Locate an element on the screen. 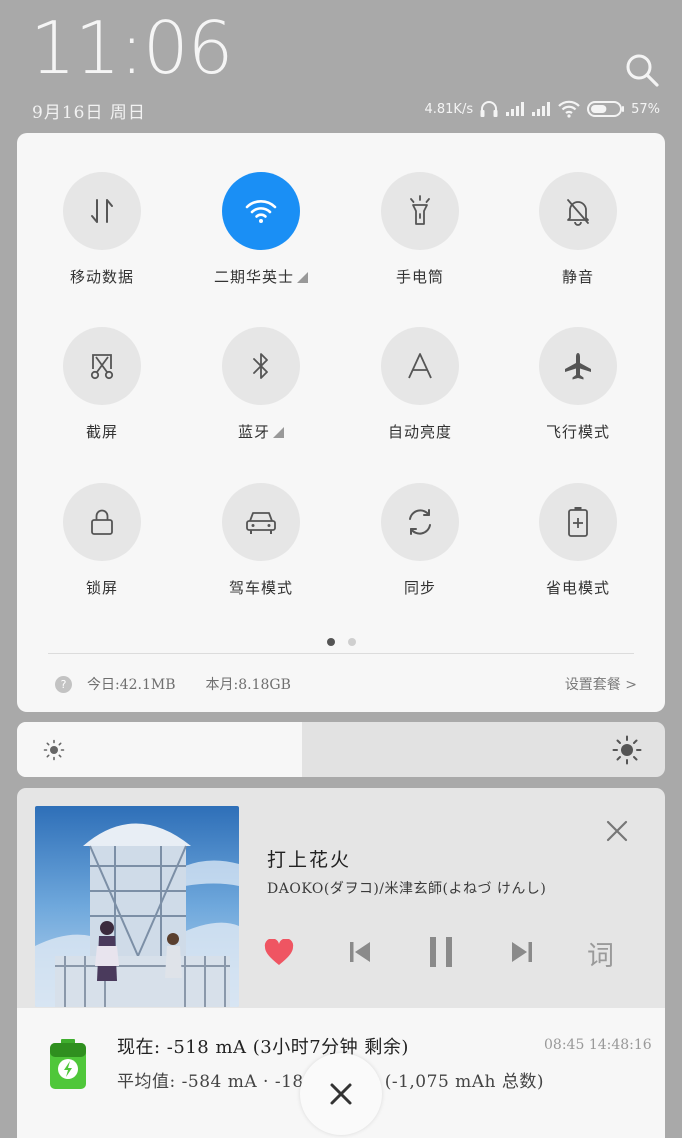 This screenshot has width=682, height=1138. sync-icon is located at coordinates (420, 522).